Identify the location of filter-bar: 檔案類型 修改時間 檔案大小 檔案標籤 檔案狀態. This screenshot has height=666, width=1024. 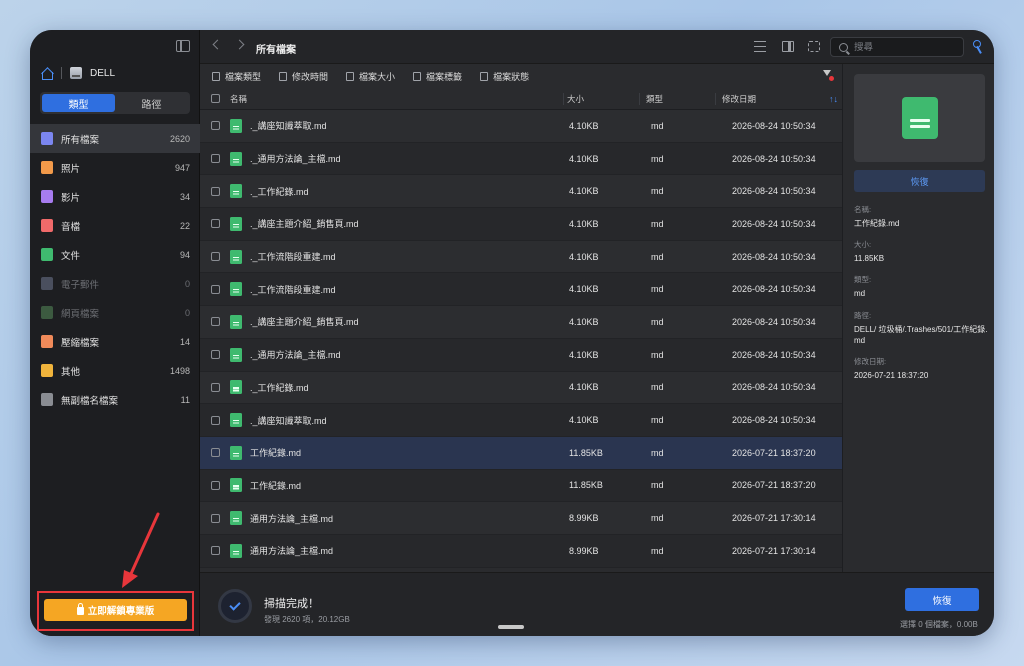
(521, 76).